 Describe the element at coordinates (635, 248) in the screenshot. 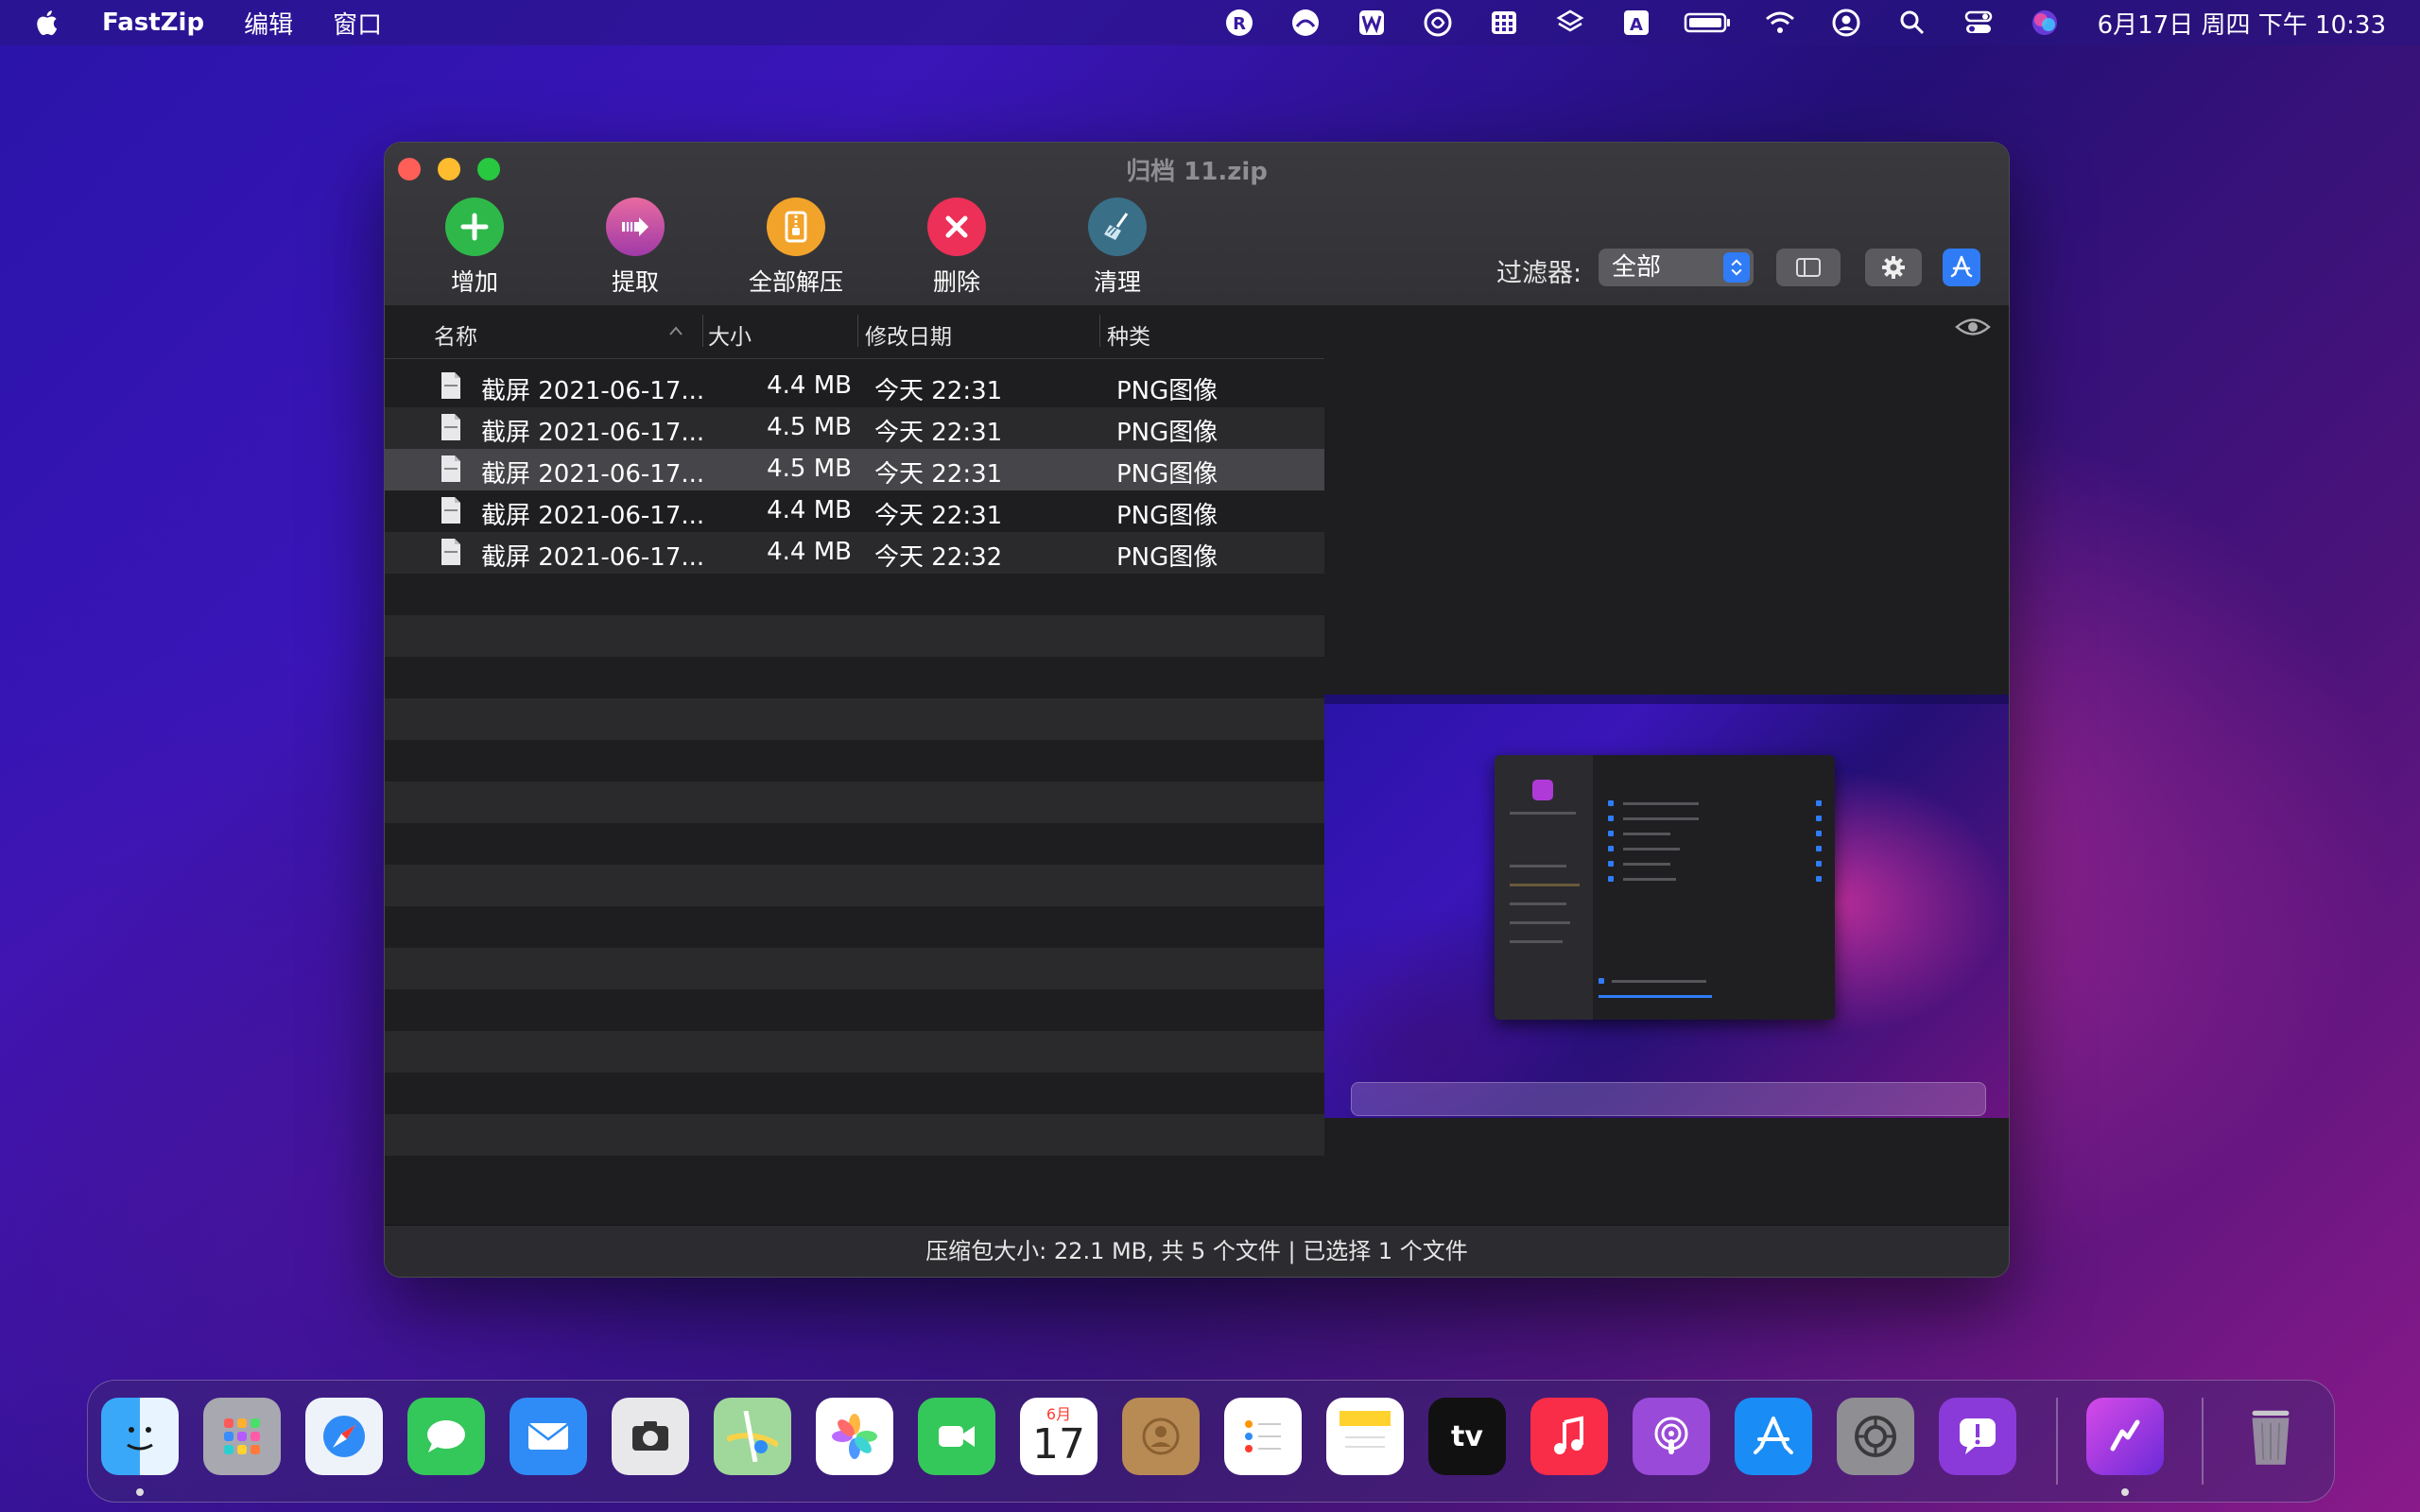

I see `extract-button: 提取` at that location.